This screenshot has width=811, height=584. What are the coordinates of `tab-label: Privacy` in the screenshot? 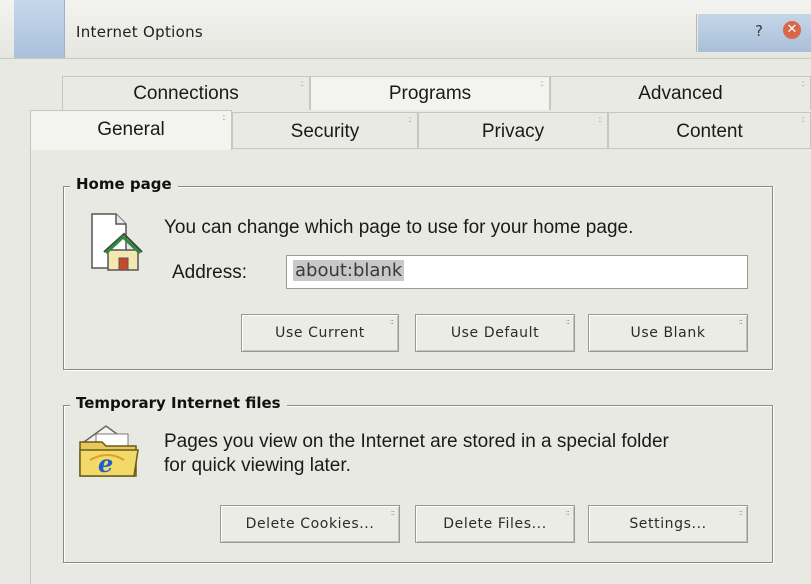 It's located at (513, 131).